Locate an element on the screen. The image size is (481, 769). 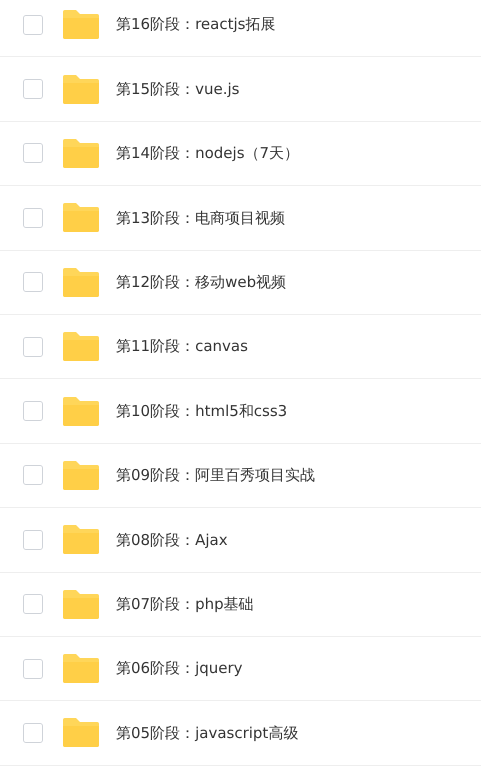
folder-name: 第14阶段：nodejs（7天） is located at coordinates (208, 153).